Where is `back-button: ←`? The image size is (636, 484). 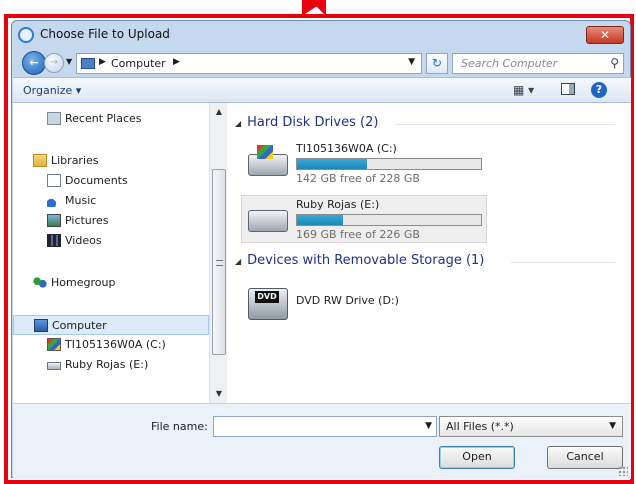
back-button: ← is located at coordinates (34, 63).